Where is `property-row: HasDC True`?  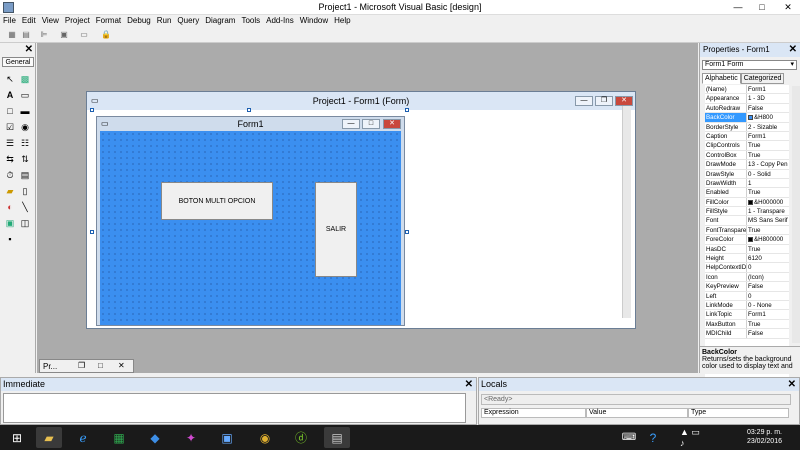 property-row: HasDC True is located at coordinates (747, 249).